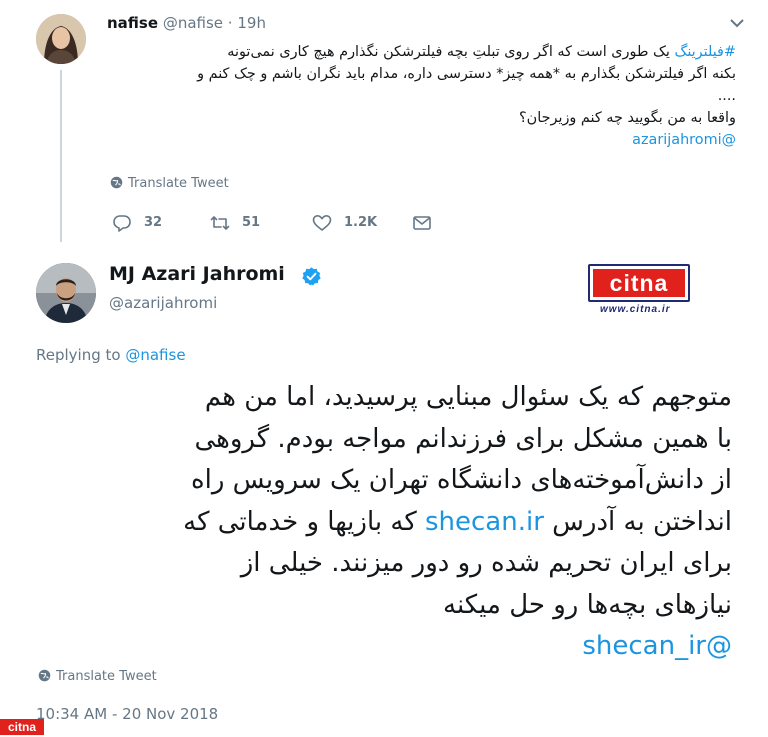 The image size is (768, 737). Describe the element at coordinates (106, 676) in the screenshot. I see `main-translate-label: Translate Tweet` at that location.